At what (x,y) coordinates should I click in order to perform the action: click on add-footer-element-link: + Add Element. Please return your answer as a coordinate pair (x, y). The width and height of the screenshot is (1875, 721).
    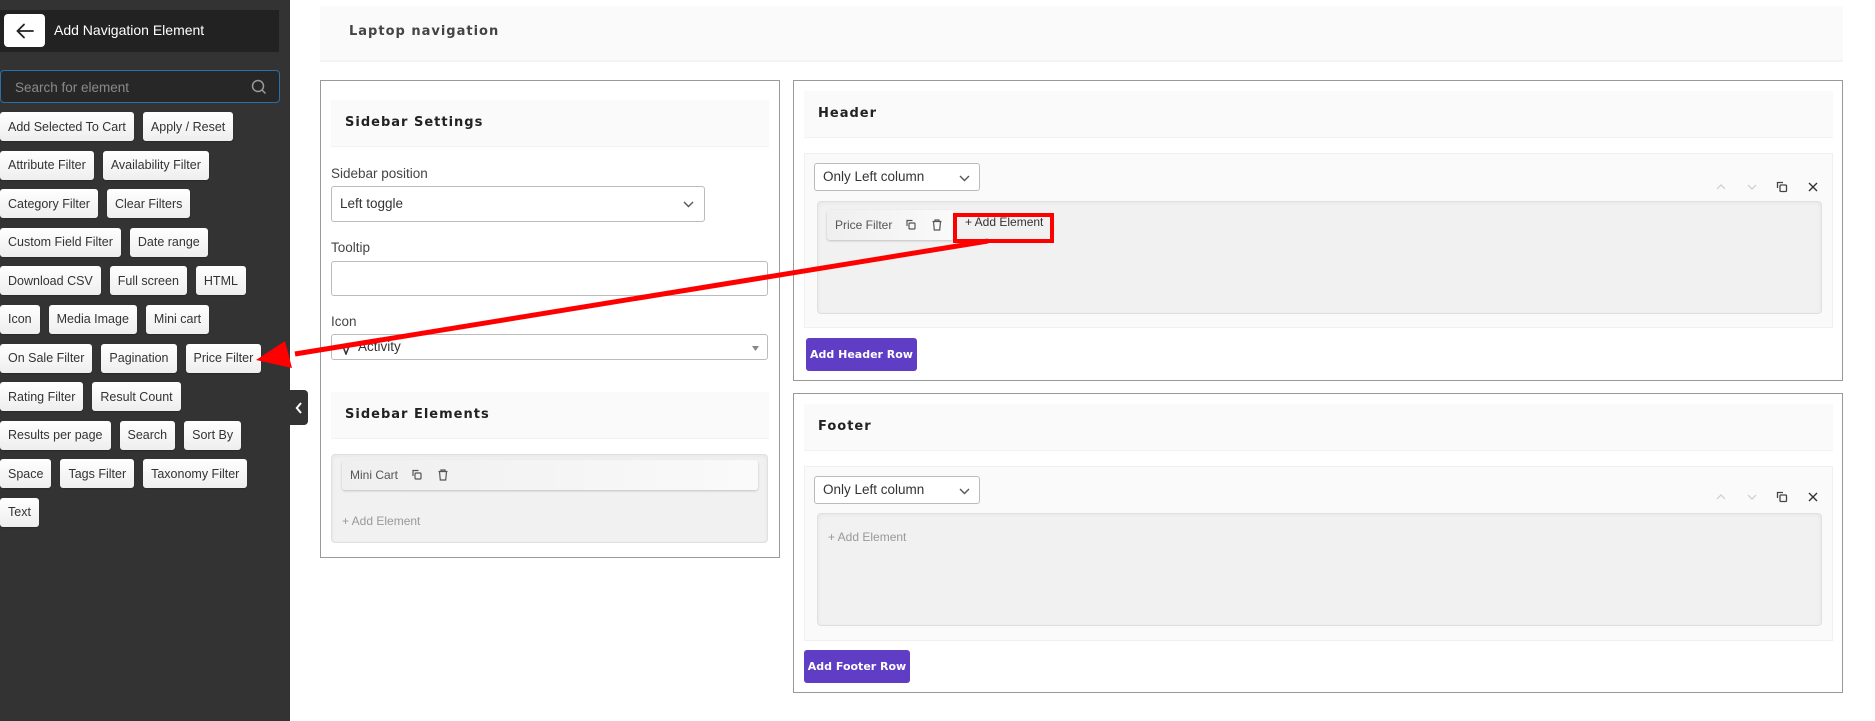
    Looking at the image, I should click on (867, 537).